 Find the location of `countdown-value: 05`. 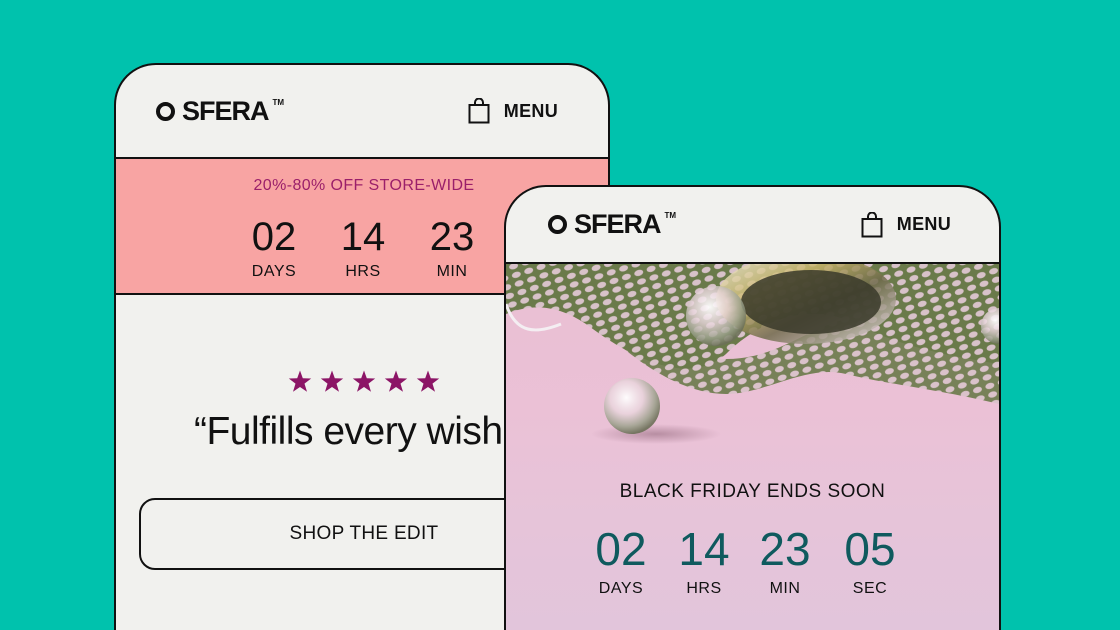

countdown-value: 05 is located at coordinates (870, 549).